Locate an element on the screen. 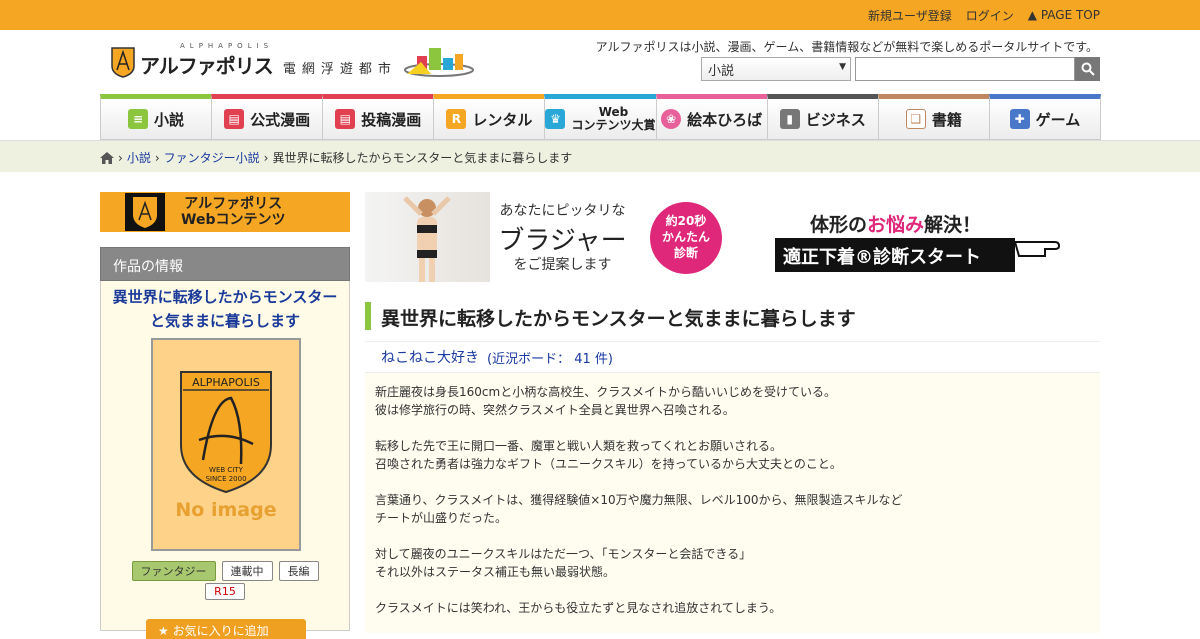 This screenshot has width=1200, height=639. ad-badge: 約20秒 かんたん 診断 is located at coordinates (686, 238).